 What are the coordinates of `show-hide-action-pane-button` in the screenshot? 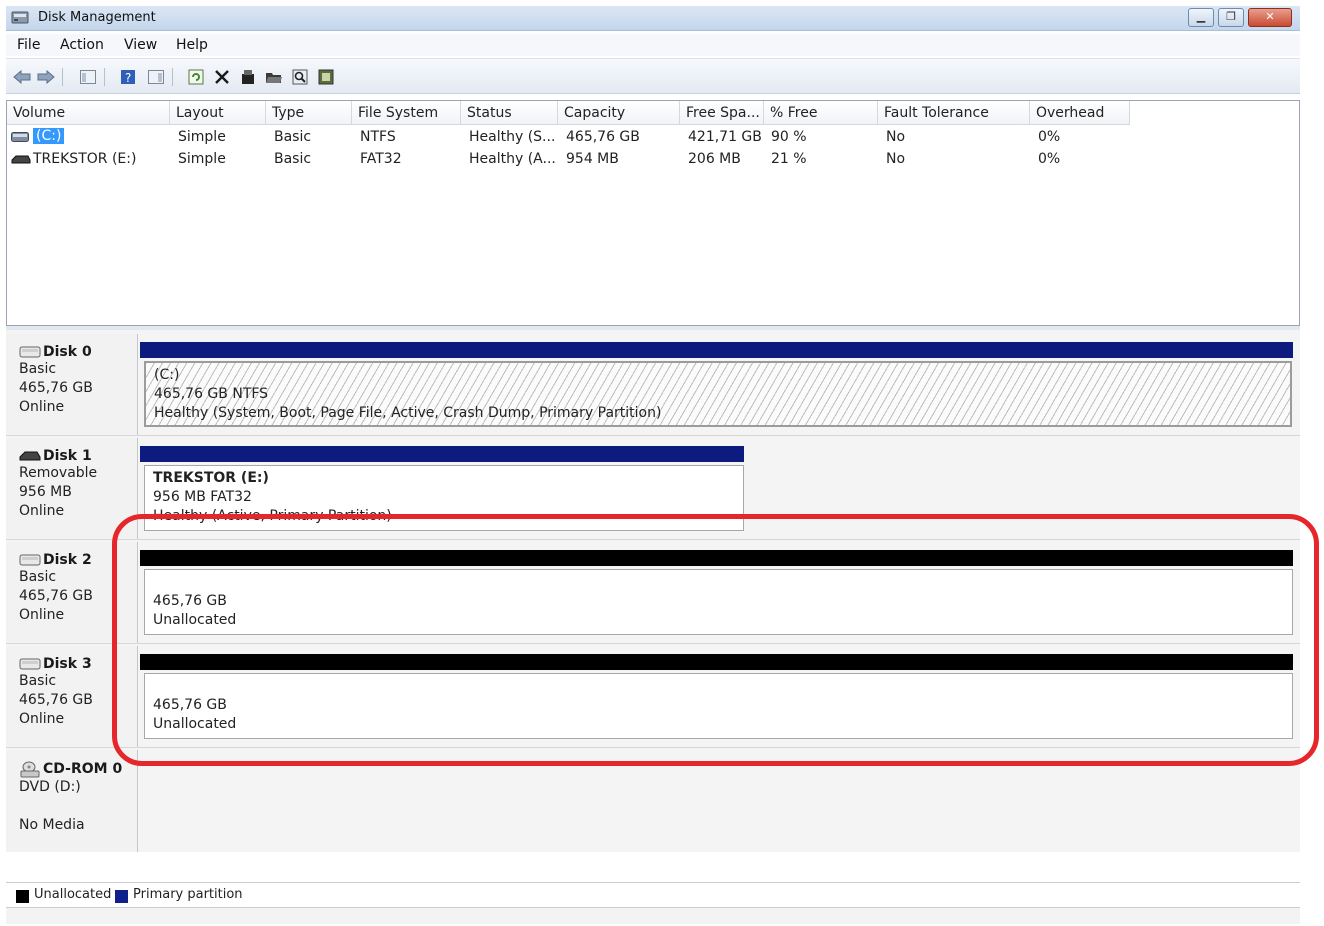 It's located at (156, 77).